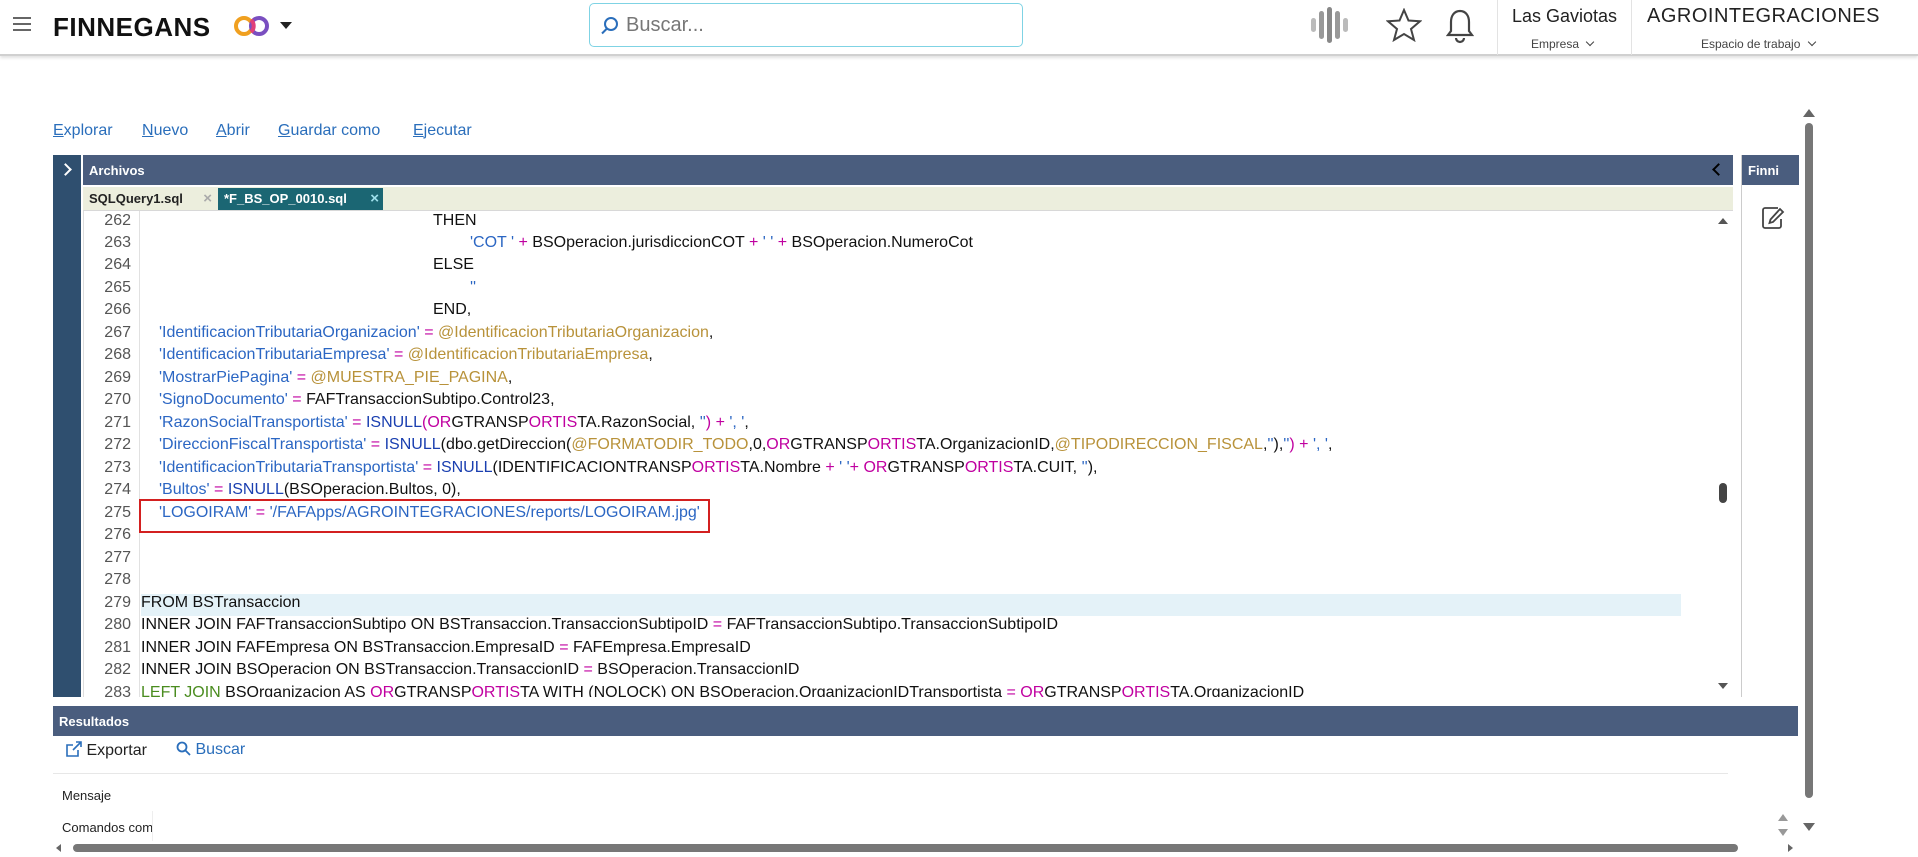 The width and height of the screenshot is (1918, 857). Describe the element at coordinates (65, 169) in the screenshot. I see `chevron-right-icon` at that location.